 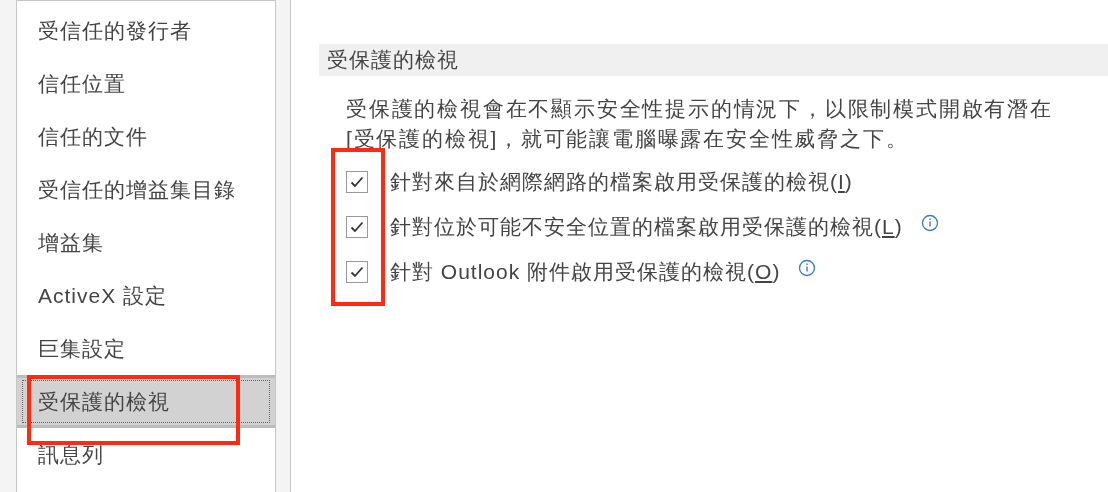 I want to click on sidebar-item: 受信任的發行者, so click(x=146, y=30).